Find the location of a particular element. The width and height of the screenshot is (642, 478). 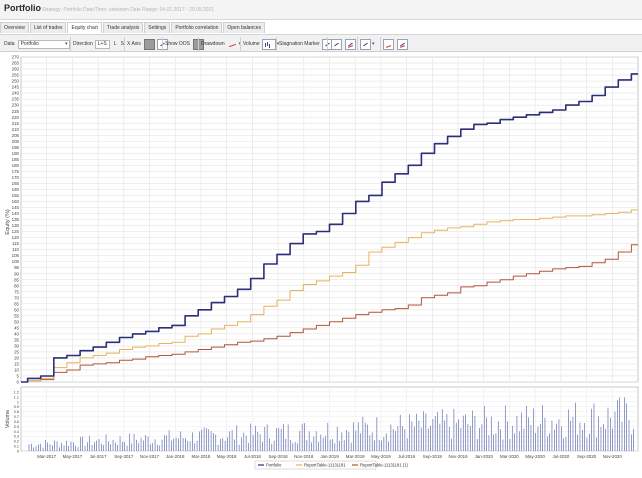

data-label: Data is located at coordinates (9, 44).